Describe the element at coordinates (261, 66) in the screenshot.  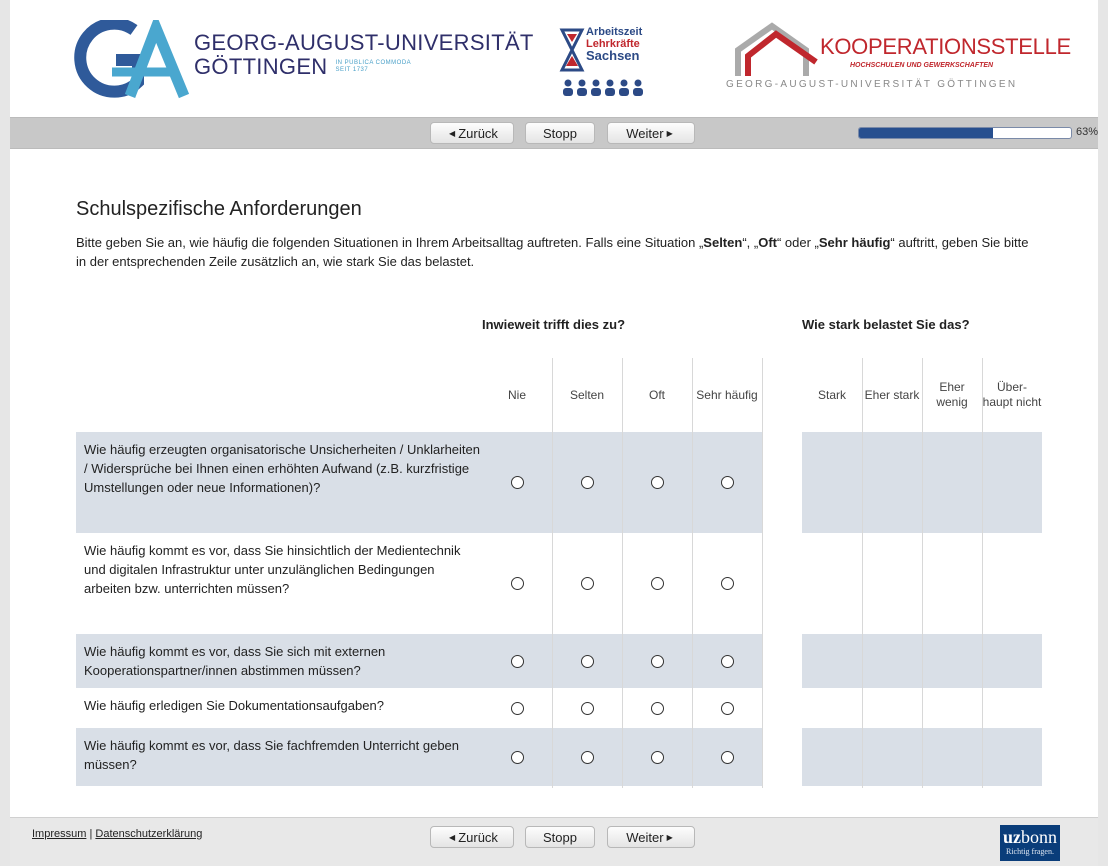
I see `university-name-line2: GÖTTINGEN` at that location.